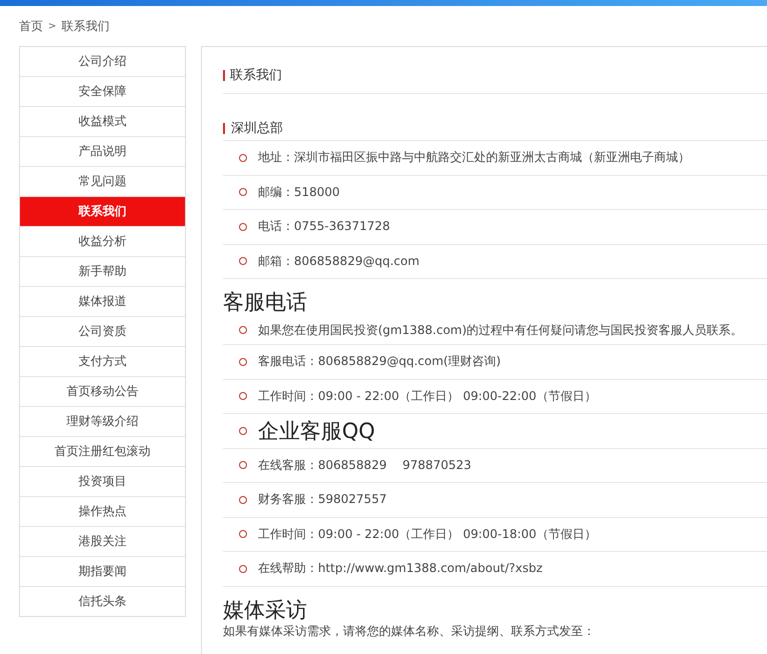 The width and height of the screenshot is (767, 654). What do you see at coordinates (102, 242) in the screenshot?
I see `sidebar-item: 收益分析` at bounding box center [102, 242].